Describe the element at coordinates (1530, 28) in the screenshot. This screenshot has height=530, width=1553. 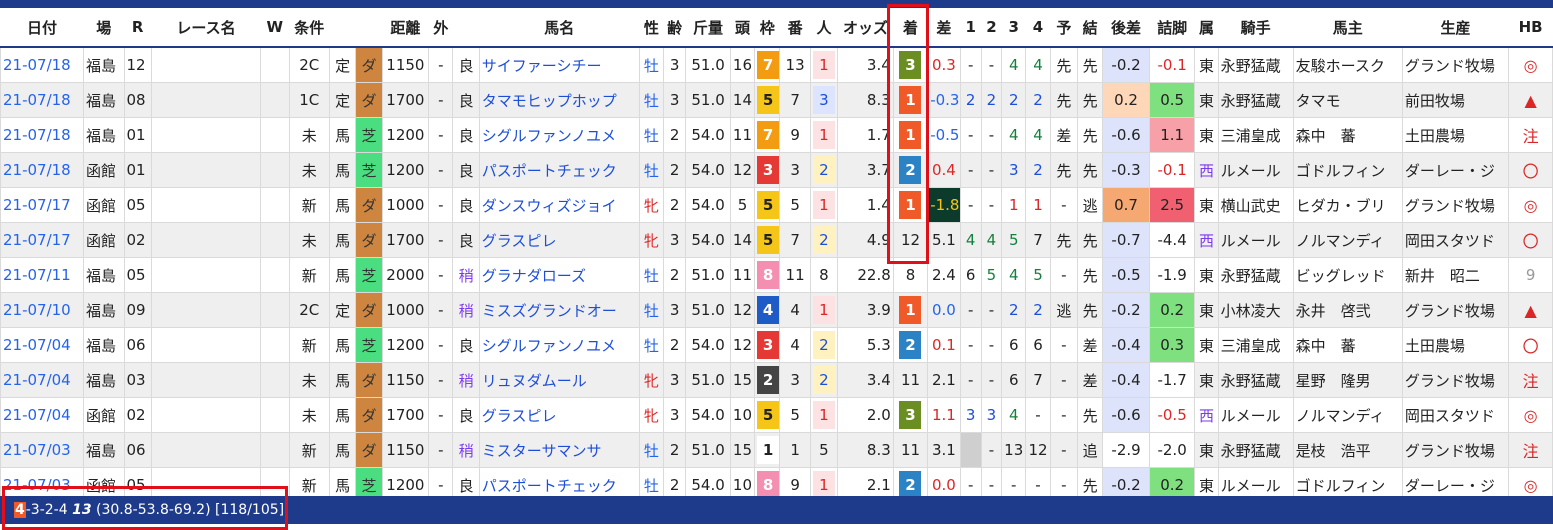
I see `col-header-34: HB` at that location.